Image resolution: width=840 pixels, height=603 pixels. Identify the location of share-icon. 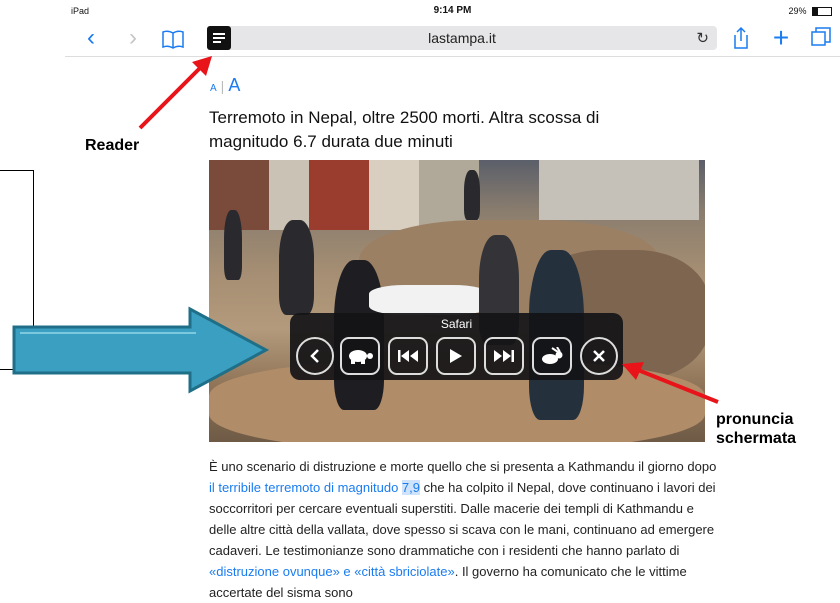
(741, 37).